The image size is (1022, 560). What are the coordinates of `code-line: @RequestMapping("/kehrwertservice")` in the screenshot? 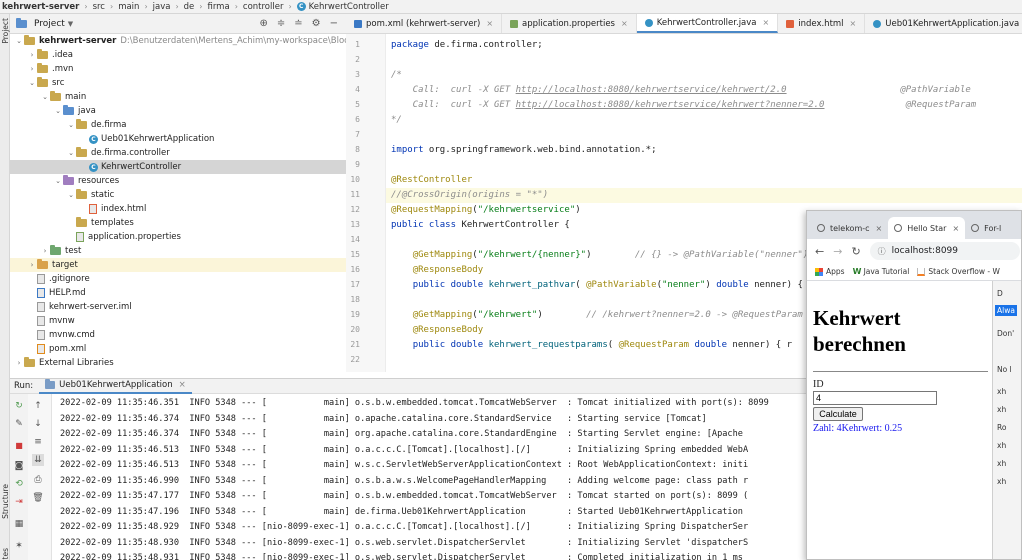 It's located at (486, 210).